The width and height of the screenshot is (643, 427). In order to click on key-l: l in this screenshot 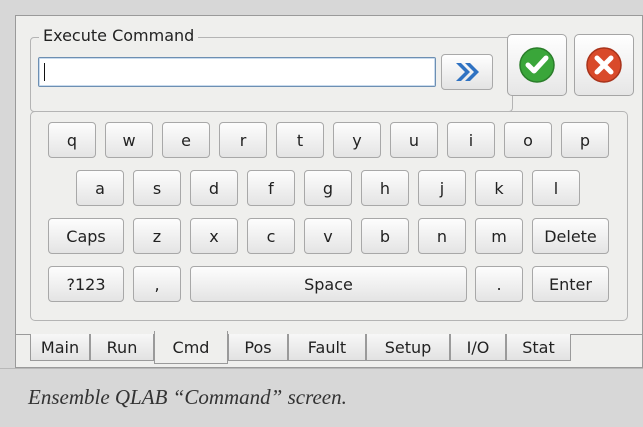, I will do `click(556, 188)`.